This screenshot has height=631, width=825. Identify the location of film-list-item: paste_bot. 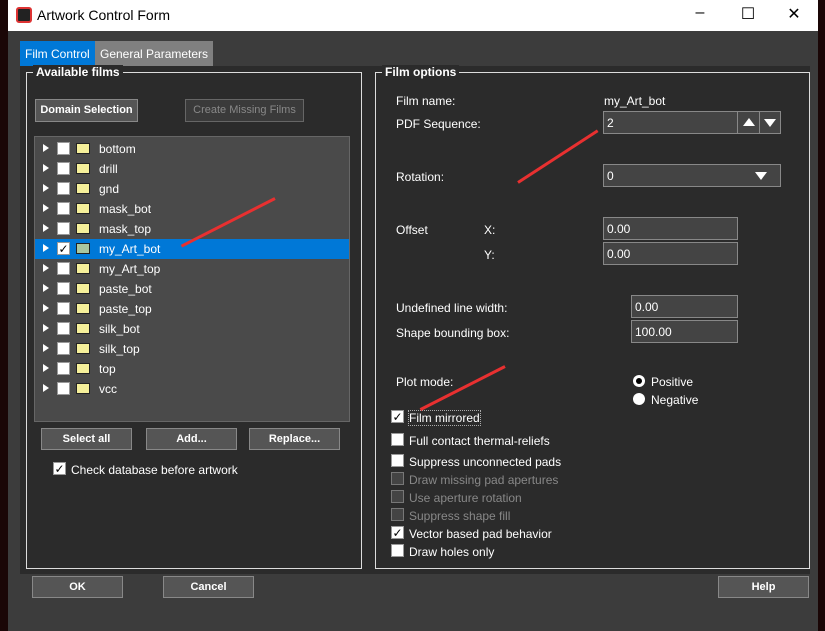
(192, 289).